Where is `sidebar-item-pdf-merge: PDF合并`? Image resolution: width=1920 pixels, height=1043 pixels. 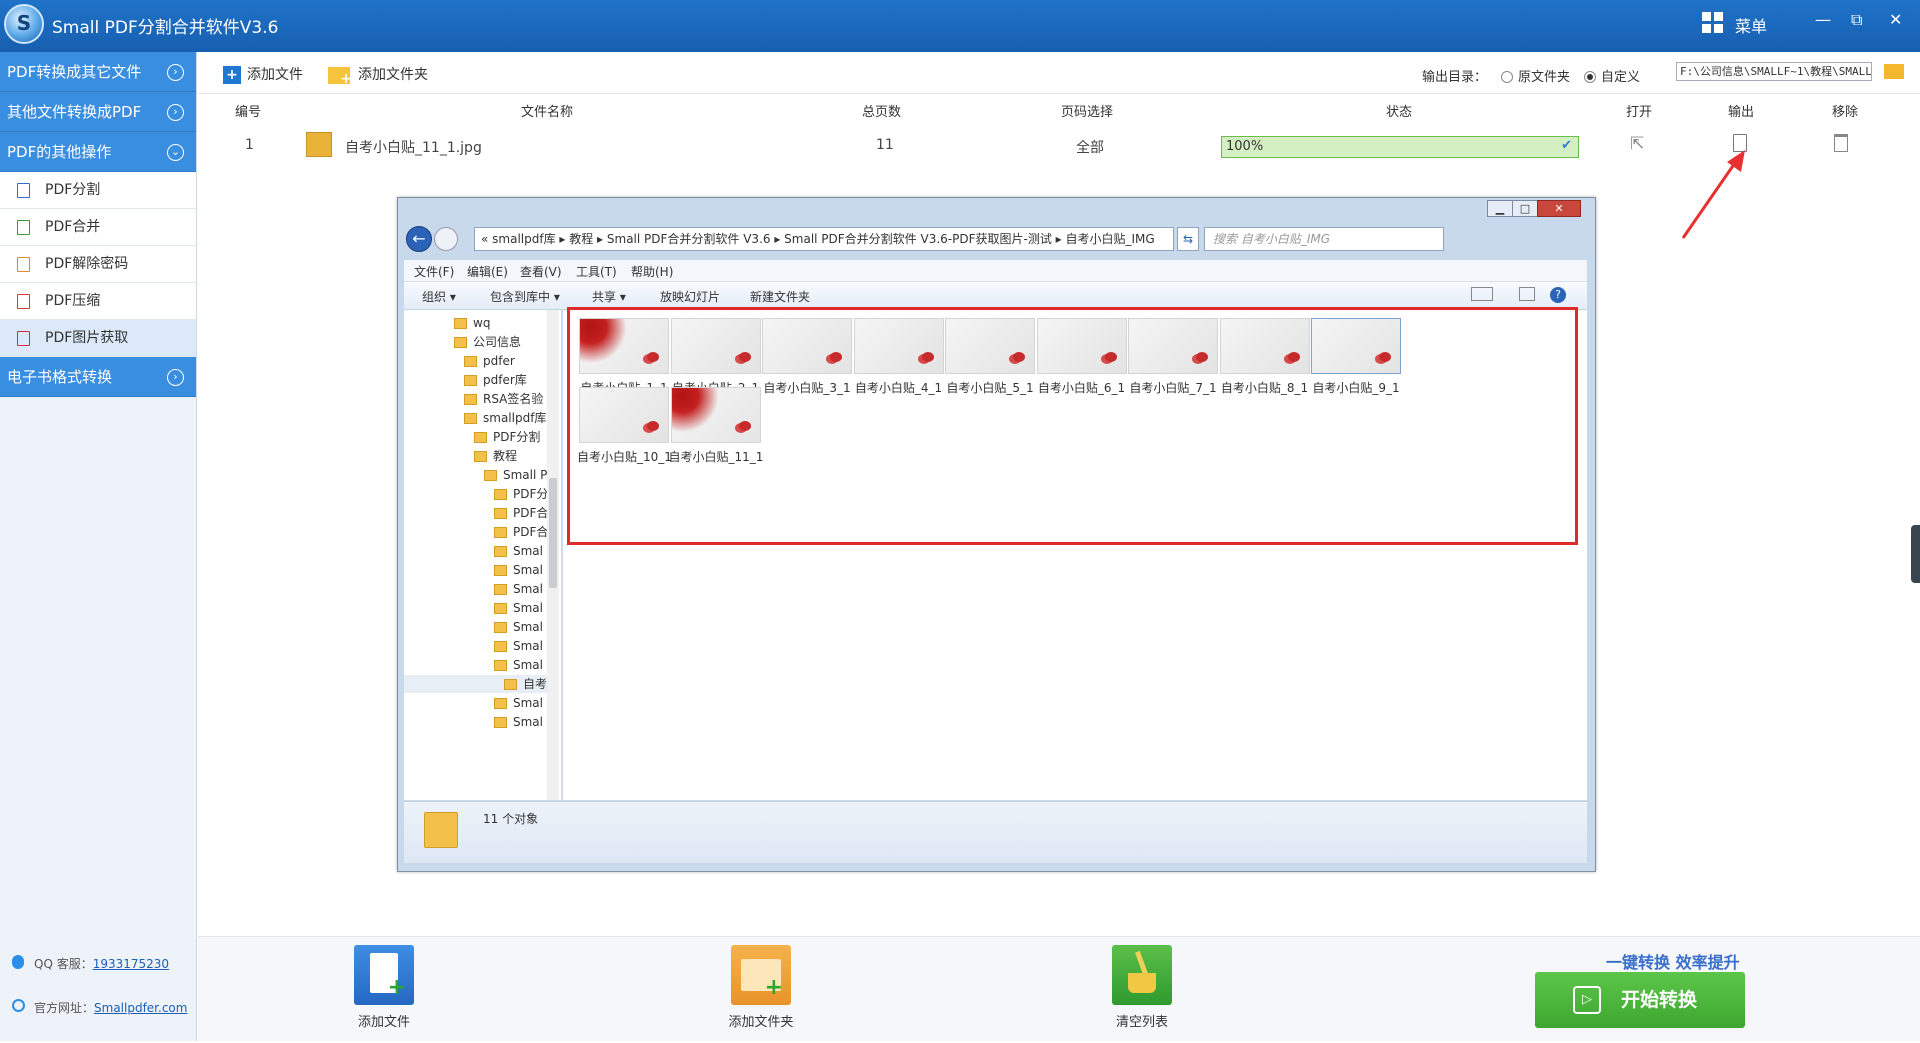
sidebar-item-pdf-merge: PDF合并 is located at coordinates (98, 227).